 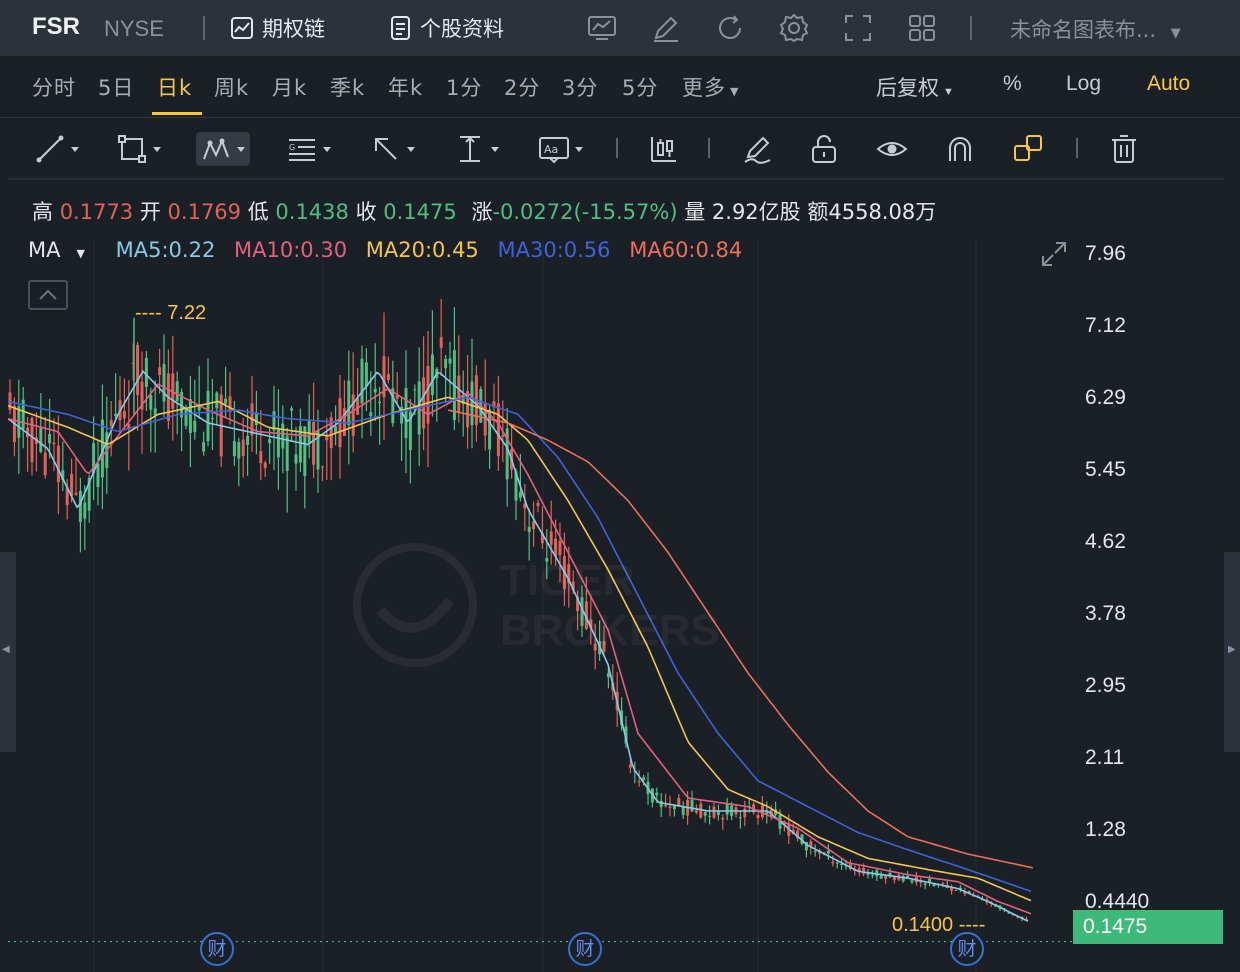 What do you see at coordinates (405, 87) in the screenshot?
I see `period-yearly: 年k` at bounding box center [405, 87].